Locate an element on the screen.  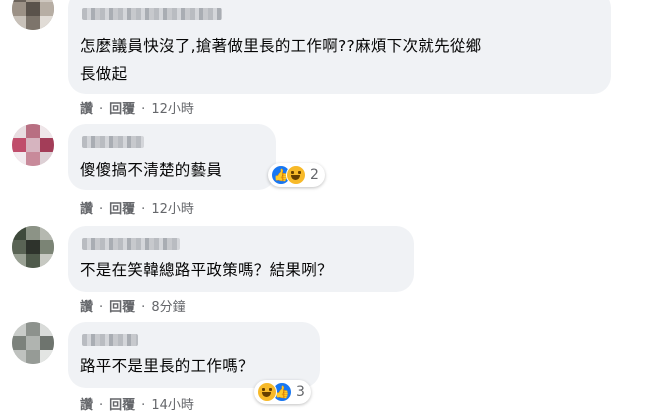
comment-text-line: 路平不是里長的工作嗎？ is located at coordinates (167, 366).